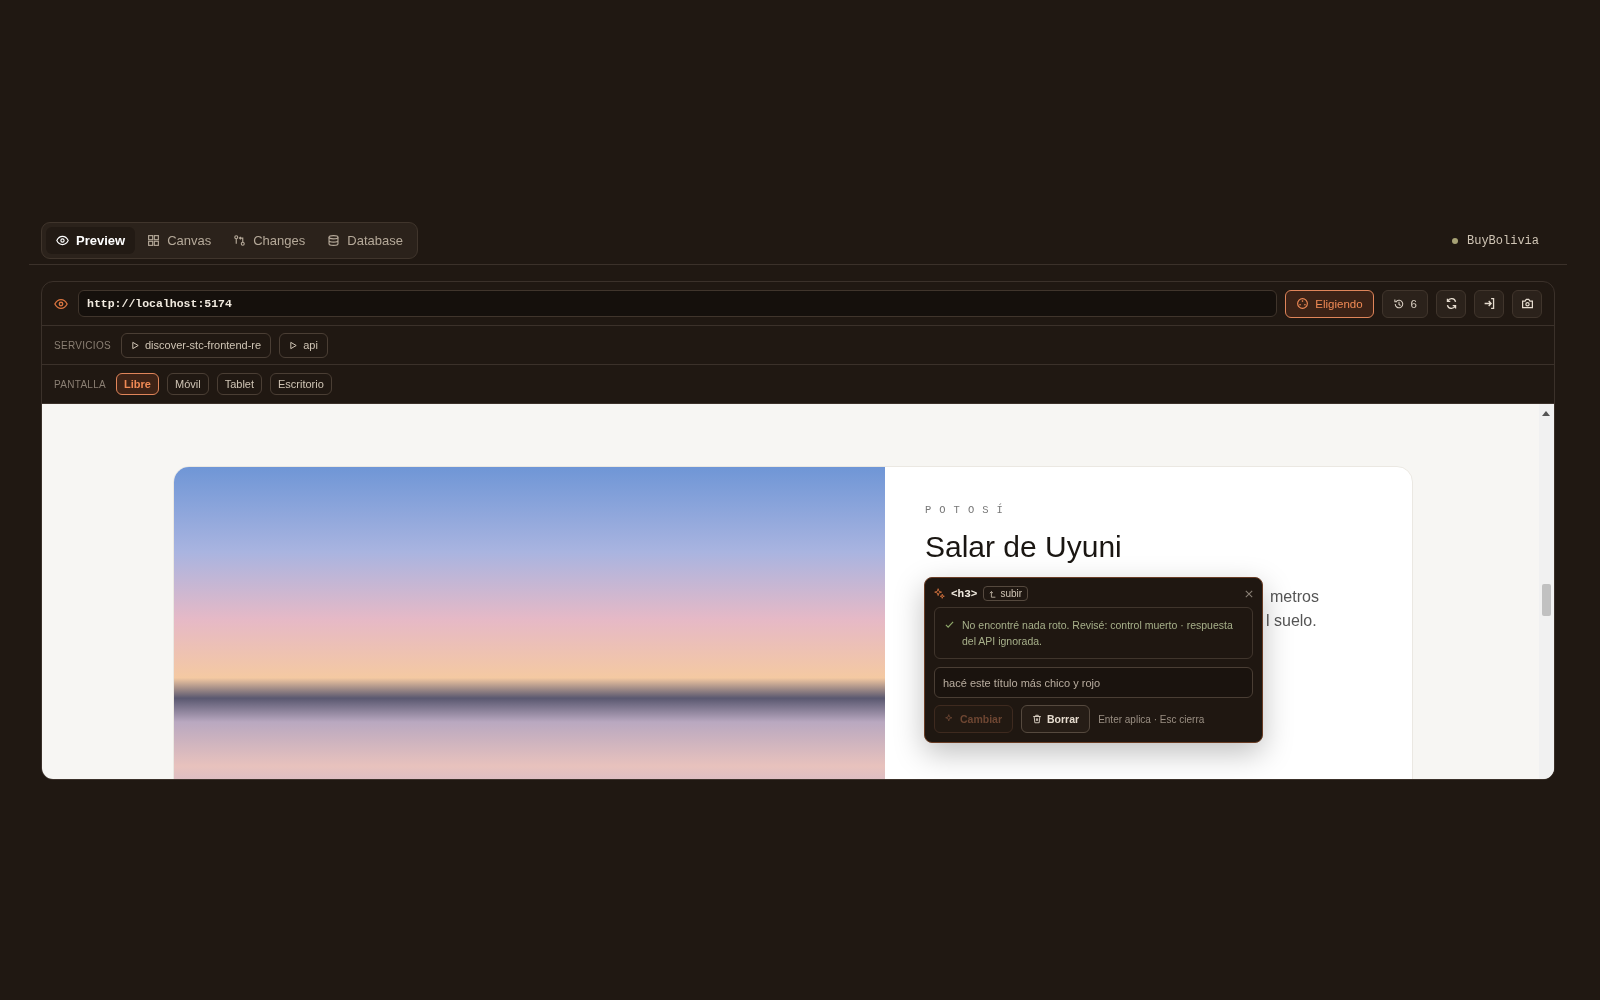 The image size is (1600, 1000). Describe the element at coordinates (1249, 593) in the screenshot. I see `close-icon` at that location.